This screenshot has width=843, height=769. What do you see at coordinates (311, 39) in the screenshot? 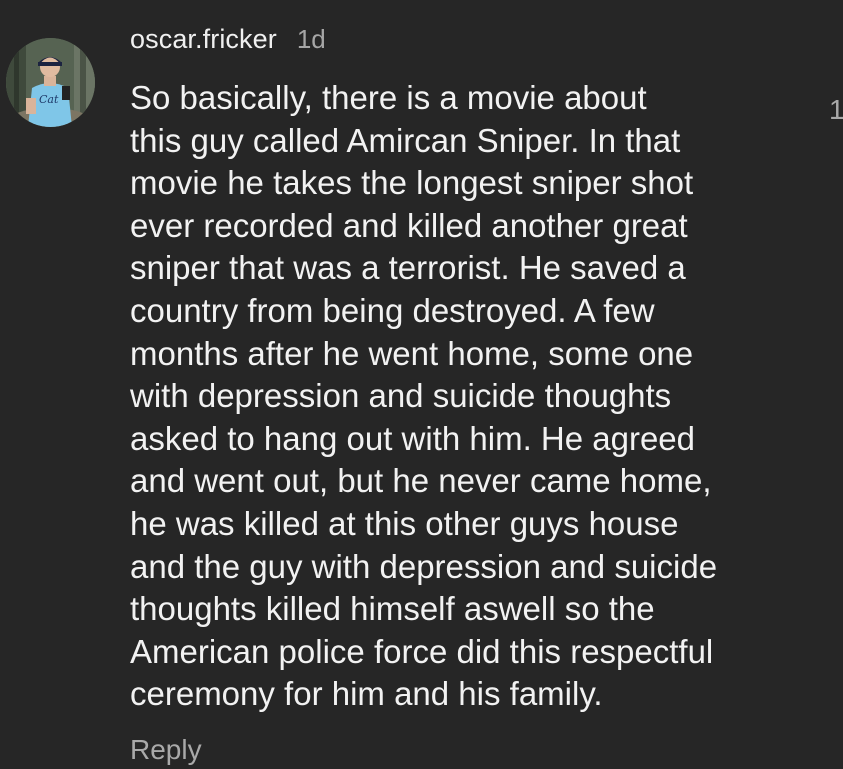
I see `comment-timestamp: 1d` at bounding box center [311, 39].